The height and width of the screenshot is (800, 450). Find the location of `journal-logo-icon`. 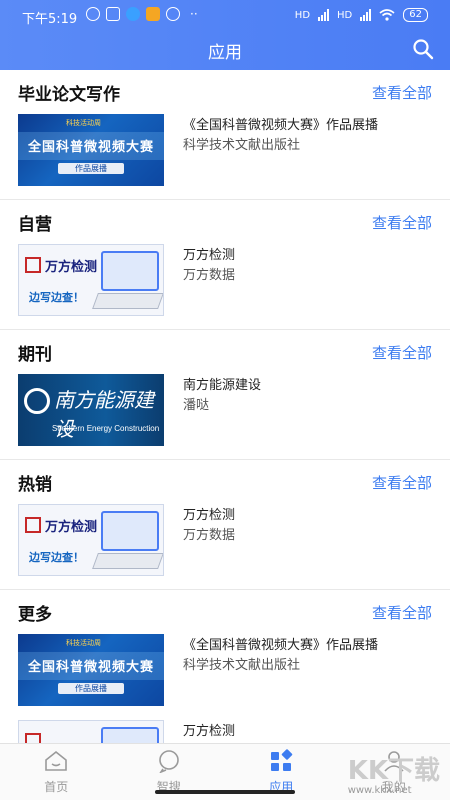

journal-logo-icon is located at coordinates (37, 401).